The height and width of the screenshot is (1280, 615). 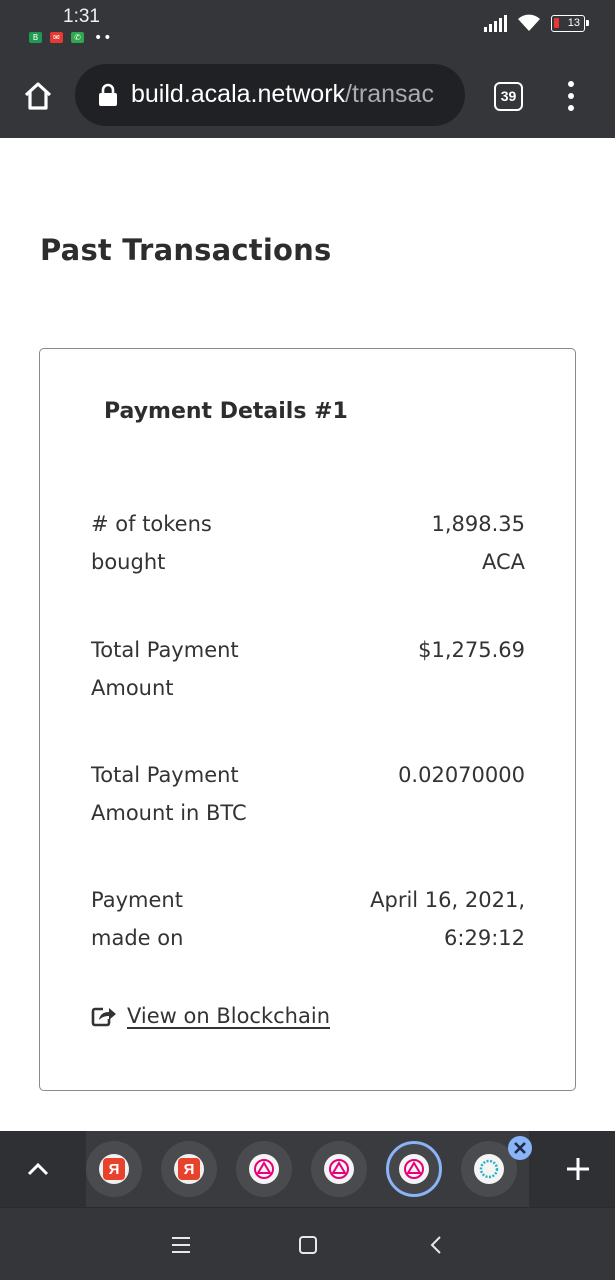 I want to click on menu-lines-icon, so click(x=181, y=1245).